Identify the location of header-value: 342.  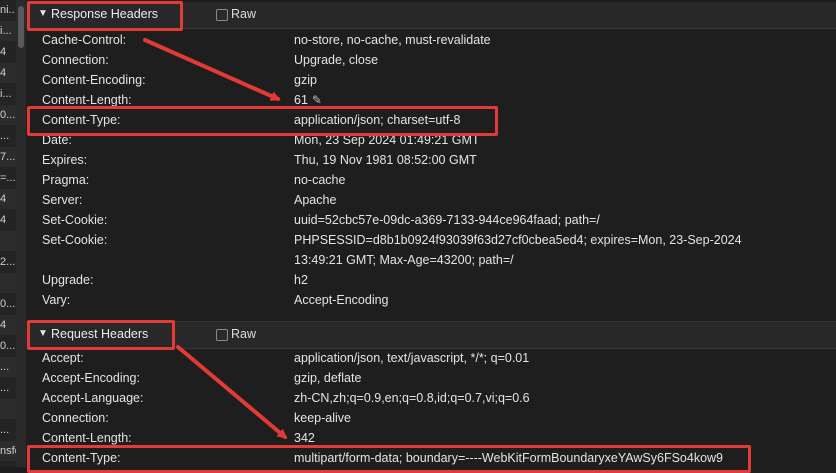
(304, 438).